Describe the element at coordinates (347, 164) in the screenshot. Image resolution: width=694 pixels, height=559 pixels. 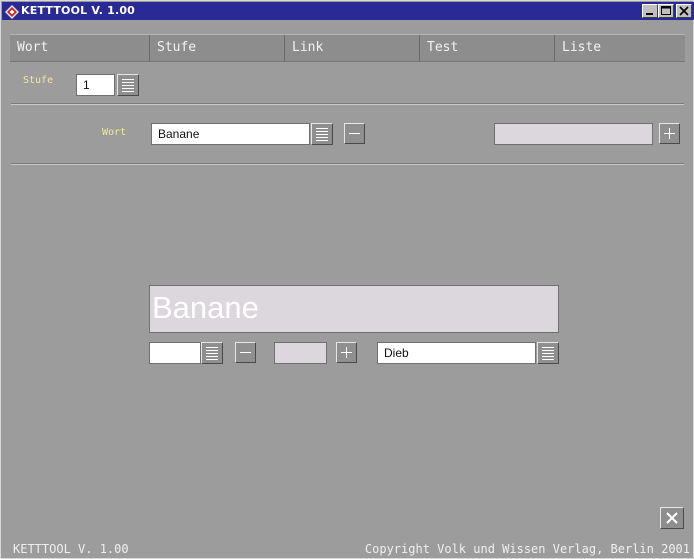
I see `divider-middle` at that location.